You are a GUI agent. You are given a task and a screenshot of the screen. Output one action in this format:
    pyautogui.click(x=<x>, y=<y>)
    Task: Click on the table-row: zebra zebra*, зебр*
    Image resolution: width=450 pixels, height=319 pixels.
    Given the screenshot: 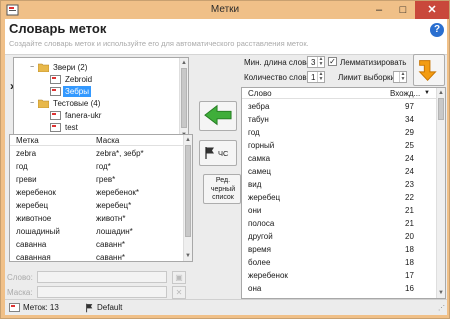 What is the action you would take?
    pyautogui.click(x=97, y=154)
    